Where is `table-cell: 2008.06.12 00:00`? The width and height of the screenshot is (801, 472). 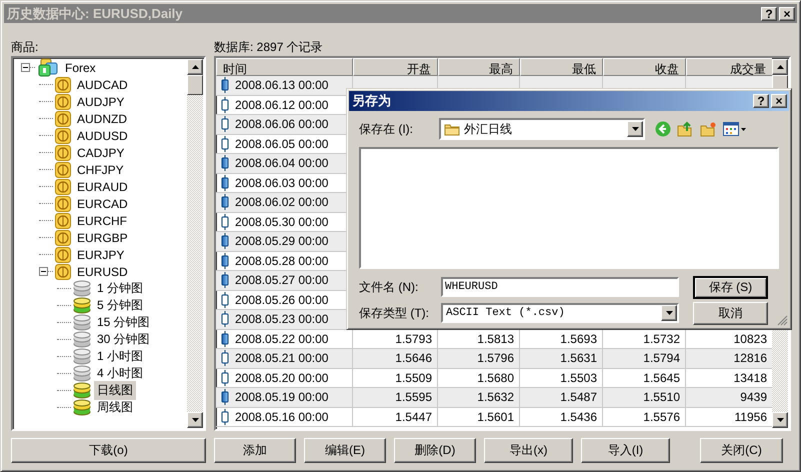
table-cell: 2008.06.12 00:00 is located at coordinates (281, 105).